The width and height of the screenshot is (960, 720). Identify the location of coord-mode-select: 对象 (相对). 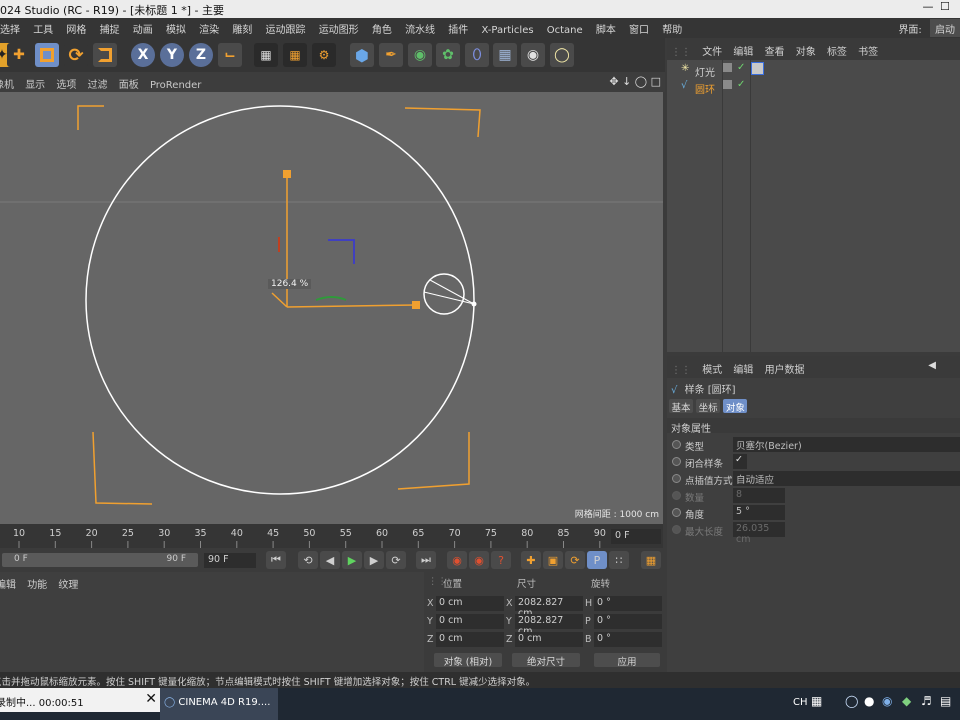
(468, 660).